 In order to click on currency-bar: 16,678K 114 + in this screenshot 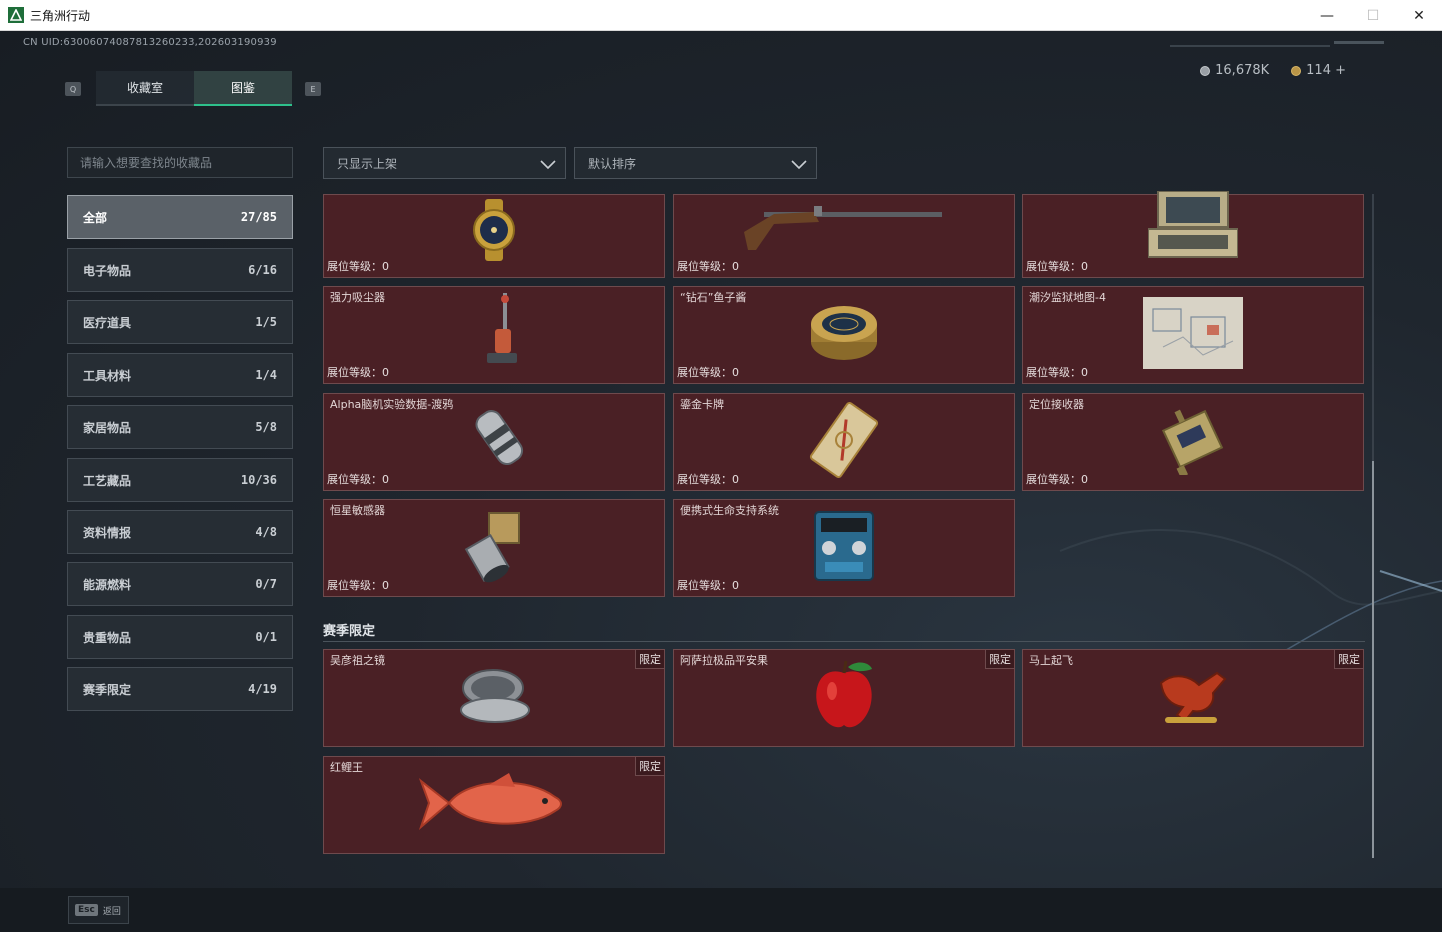, I will do `click(1273, 70)`.